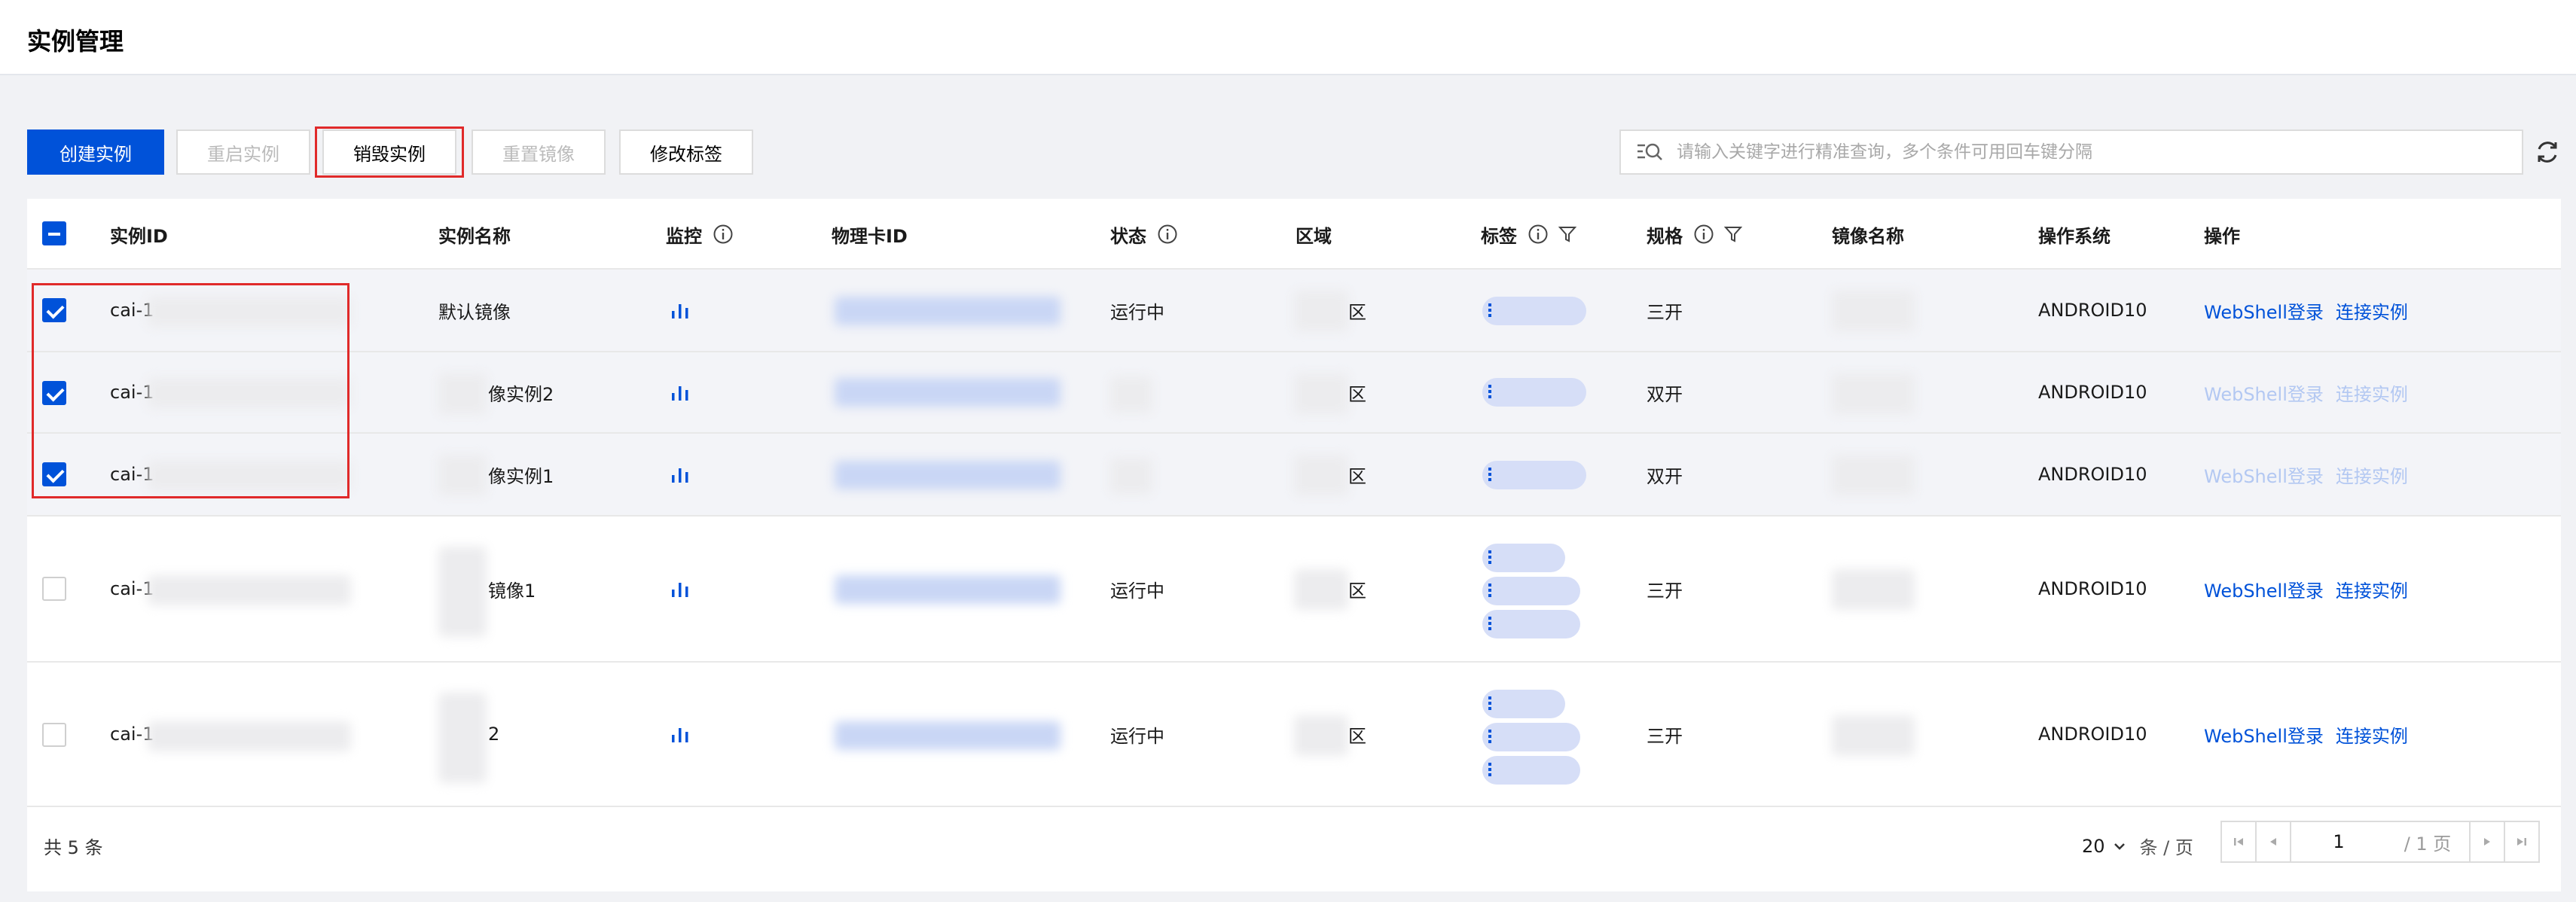 Image resolution: width=2576 pixels, height=902 pixels. I want to click on pagination: 共 5 条 20 条 / 页 / 1 页, so click(1294, 847).